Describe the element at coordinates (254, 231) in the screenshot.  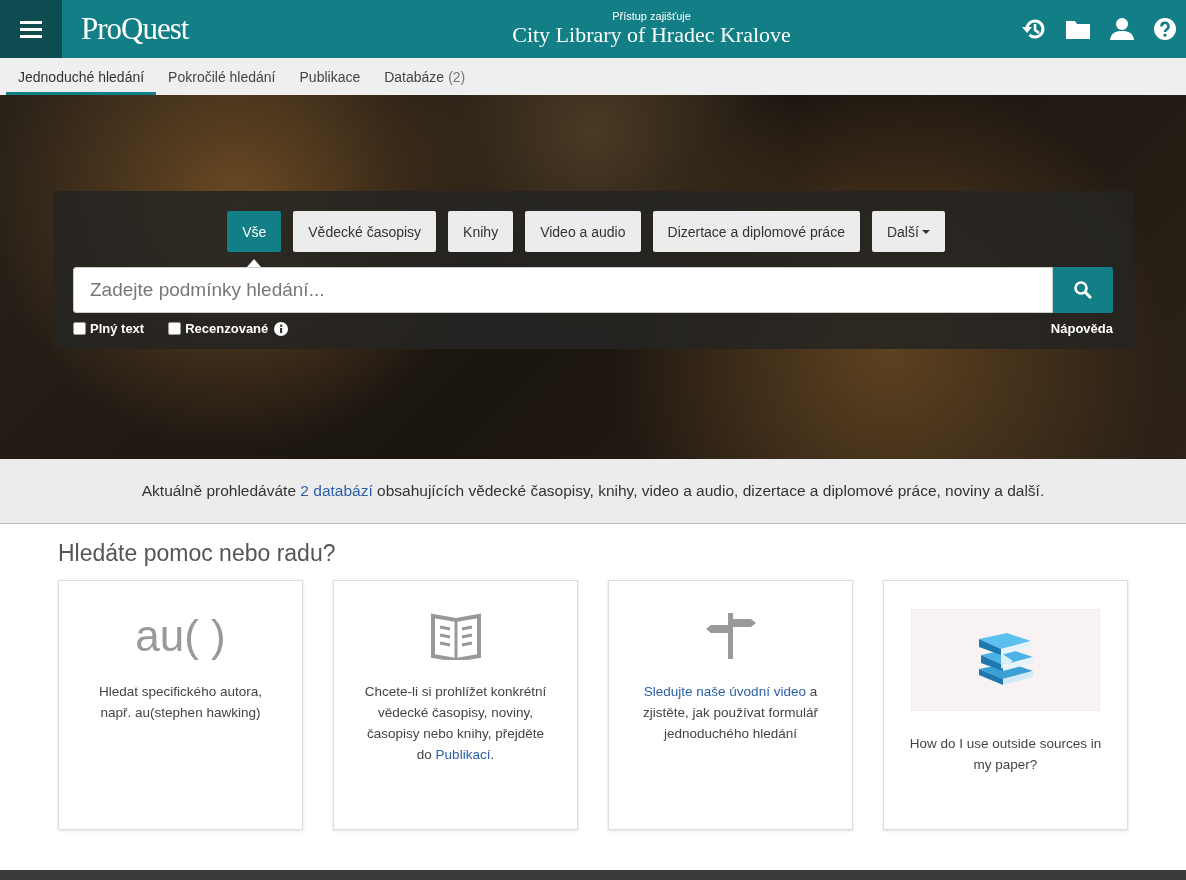
I see `source-tab: Vše` at that location.